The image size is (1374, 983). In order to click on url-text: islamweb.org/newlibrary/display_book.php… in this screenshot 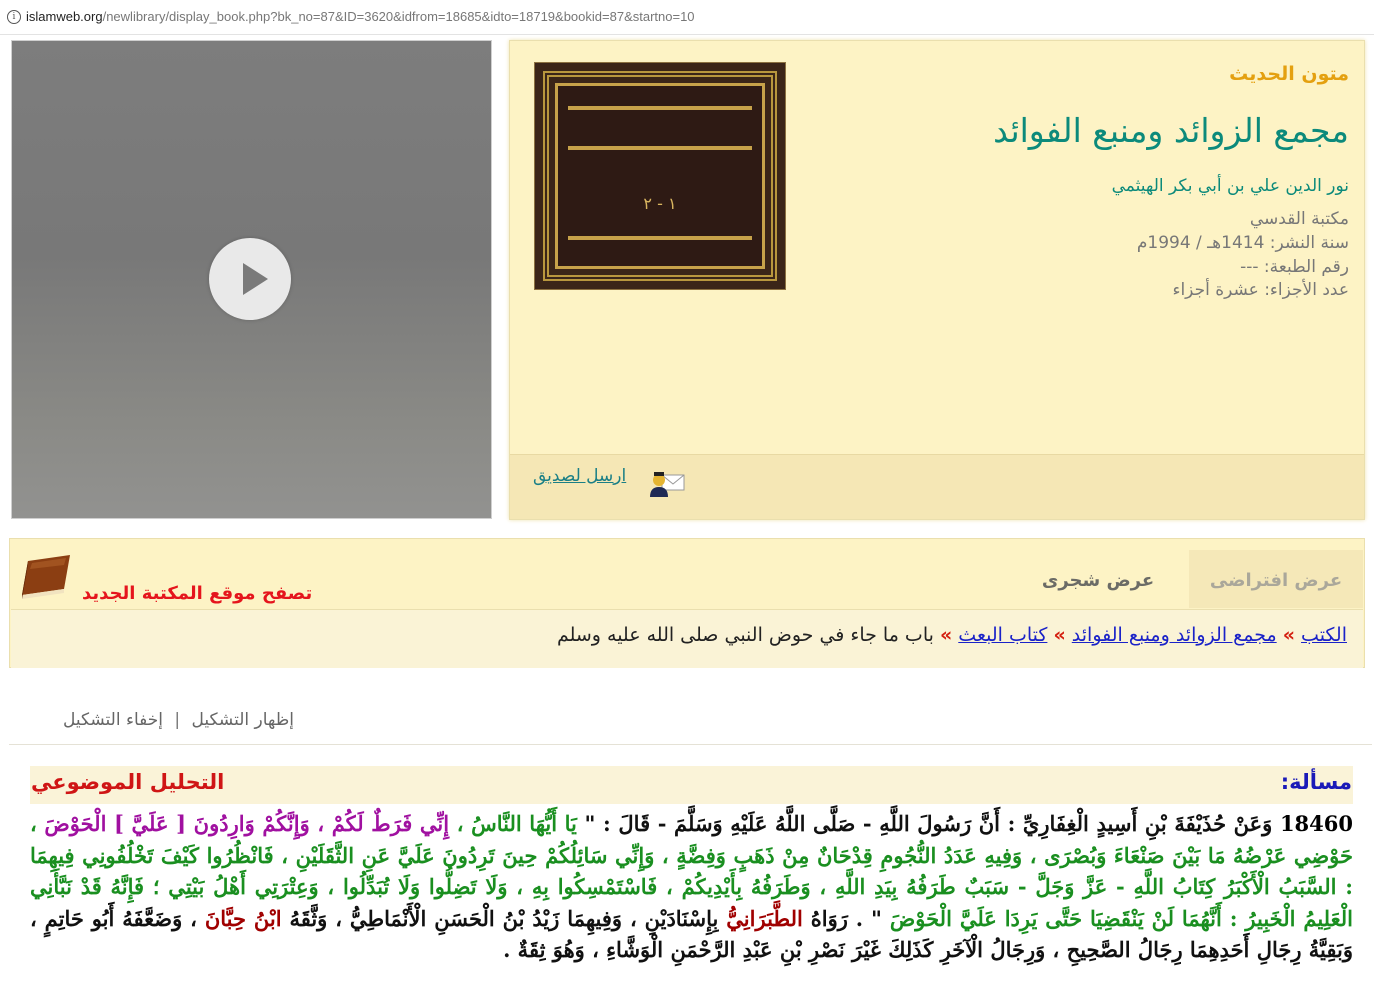, I will do `click(360, 16)`.